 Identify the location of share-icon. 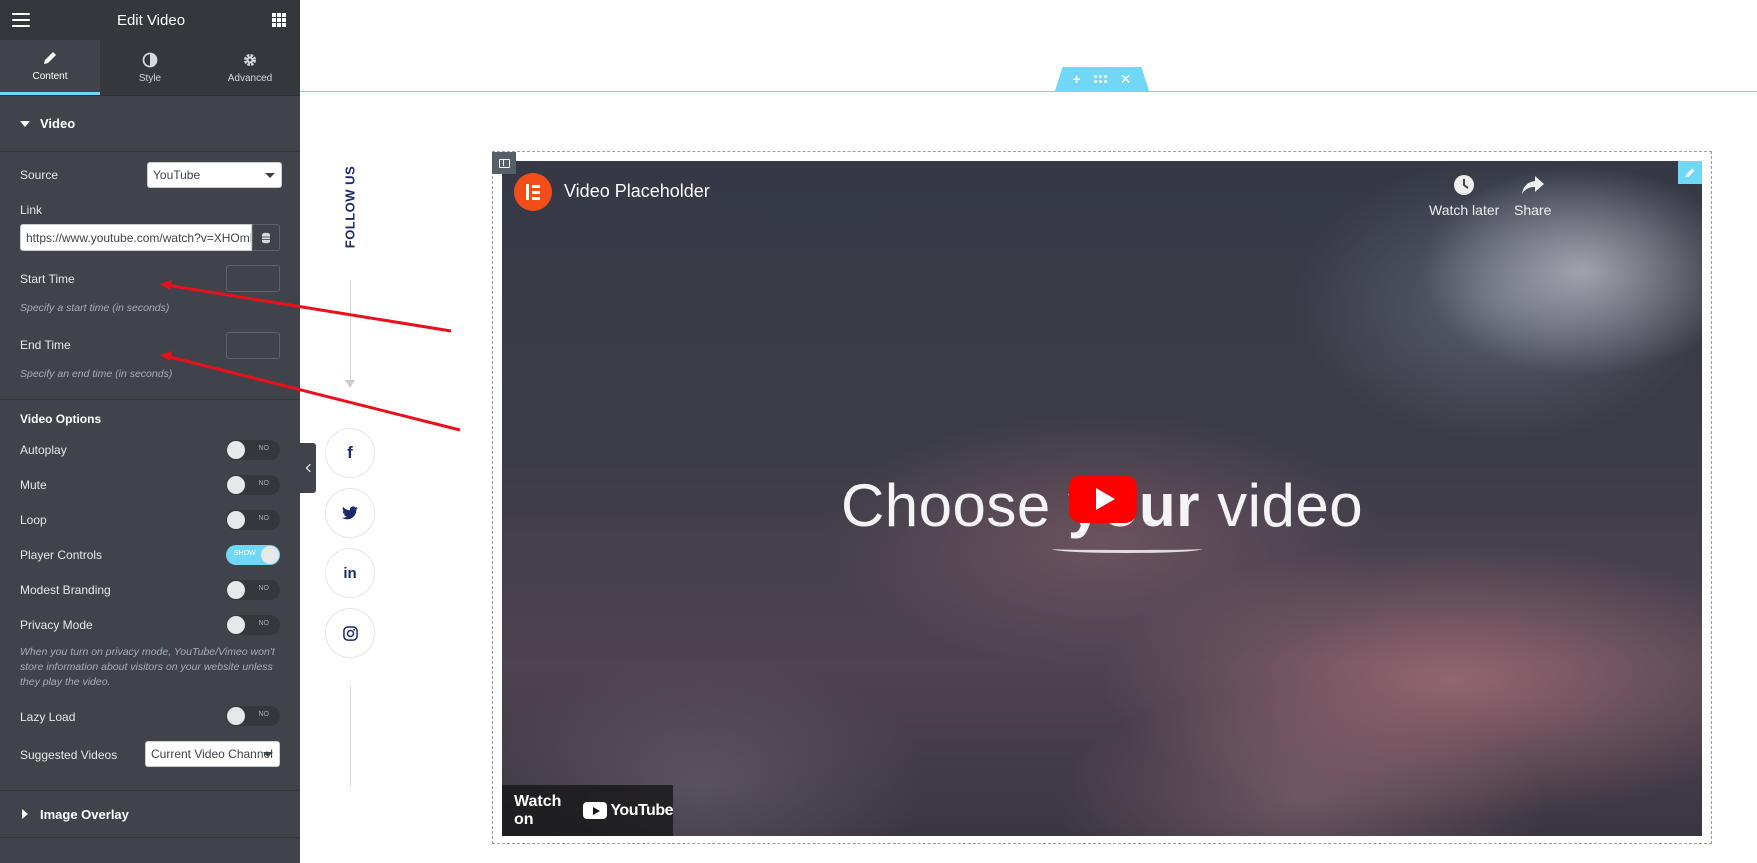
(1532, 185).